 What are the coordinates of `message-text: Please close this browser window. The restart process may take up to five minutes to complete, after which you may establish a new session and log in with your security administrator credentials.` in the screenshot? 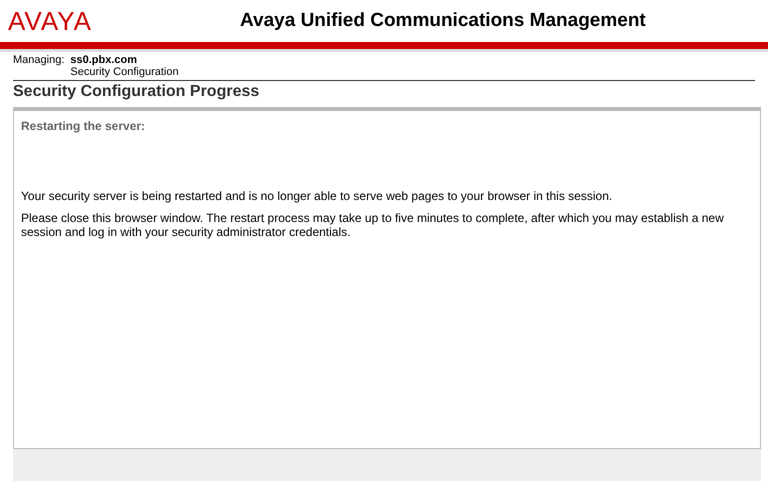 It's located at (373, 225).